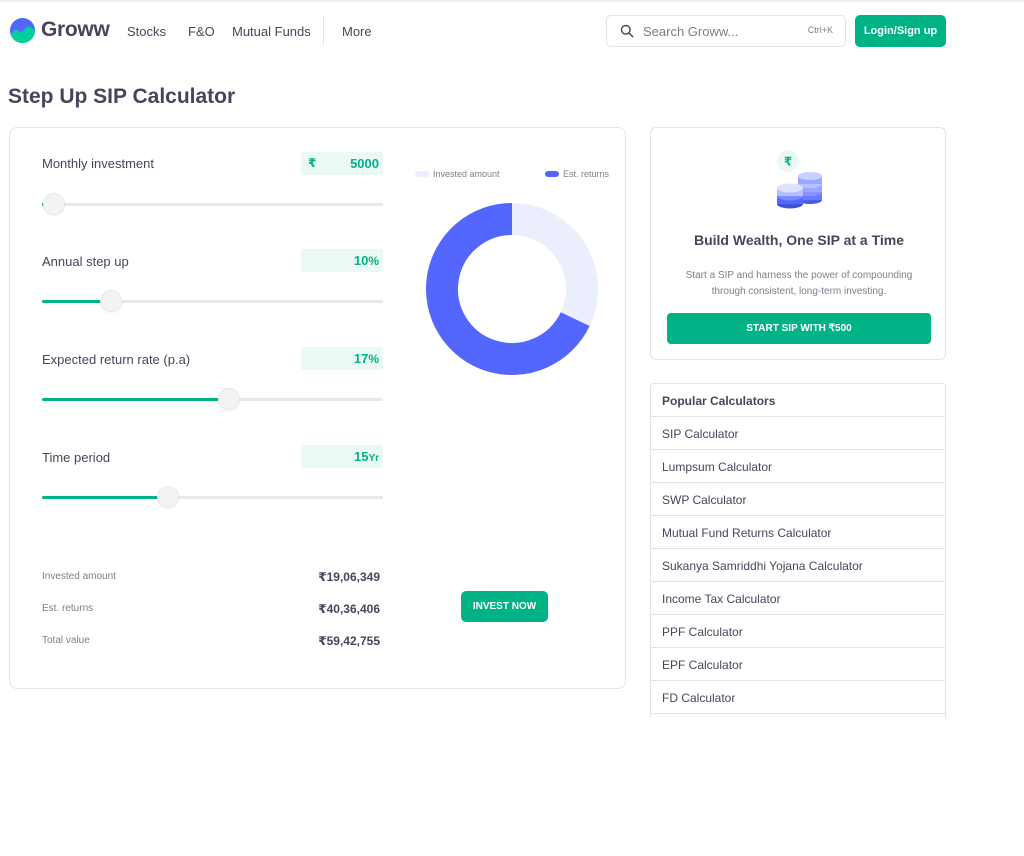 The width and height of the screenshot is (1024, 856). Describe the element at coordinates (373, 458) in the screenshot. I see `time-period-unit: Yr` at that location.